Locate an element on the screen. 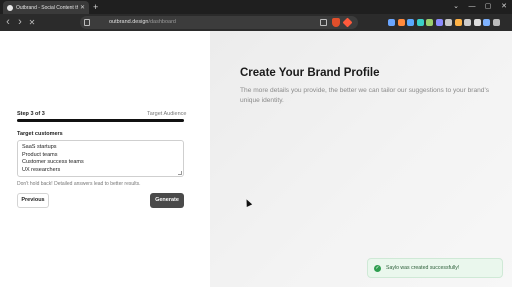 The height and width of the screenshot is (287, 512). resize-handle-icon is located at coordinates (180, 173).